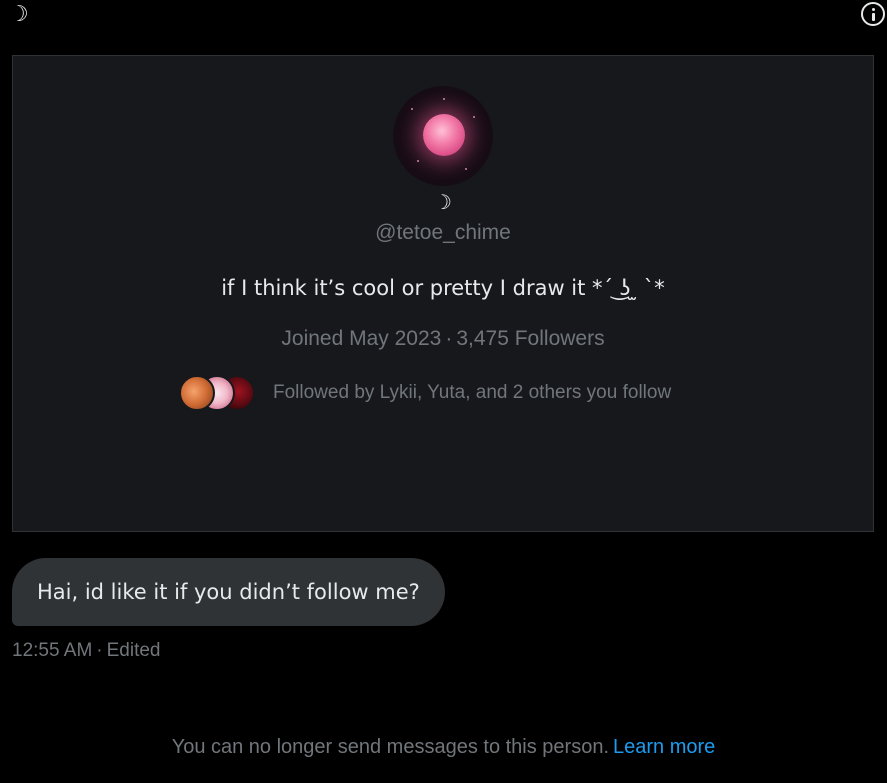  Describe the element at coordinates (133, 650) in the screenshot. I see `message-edited-label: Edited` at that location.